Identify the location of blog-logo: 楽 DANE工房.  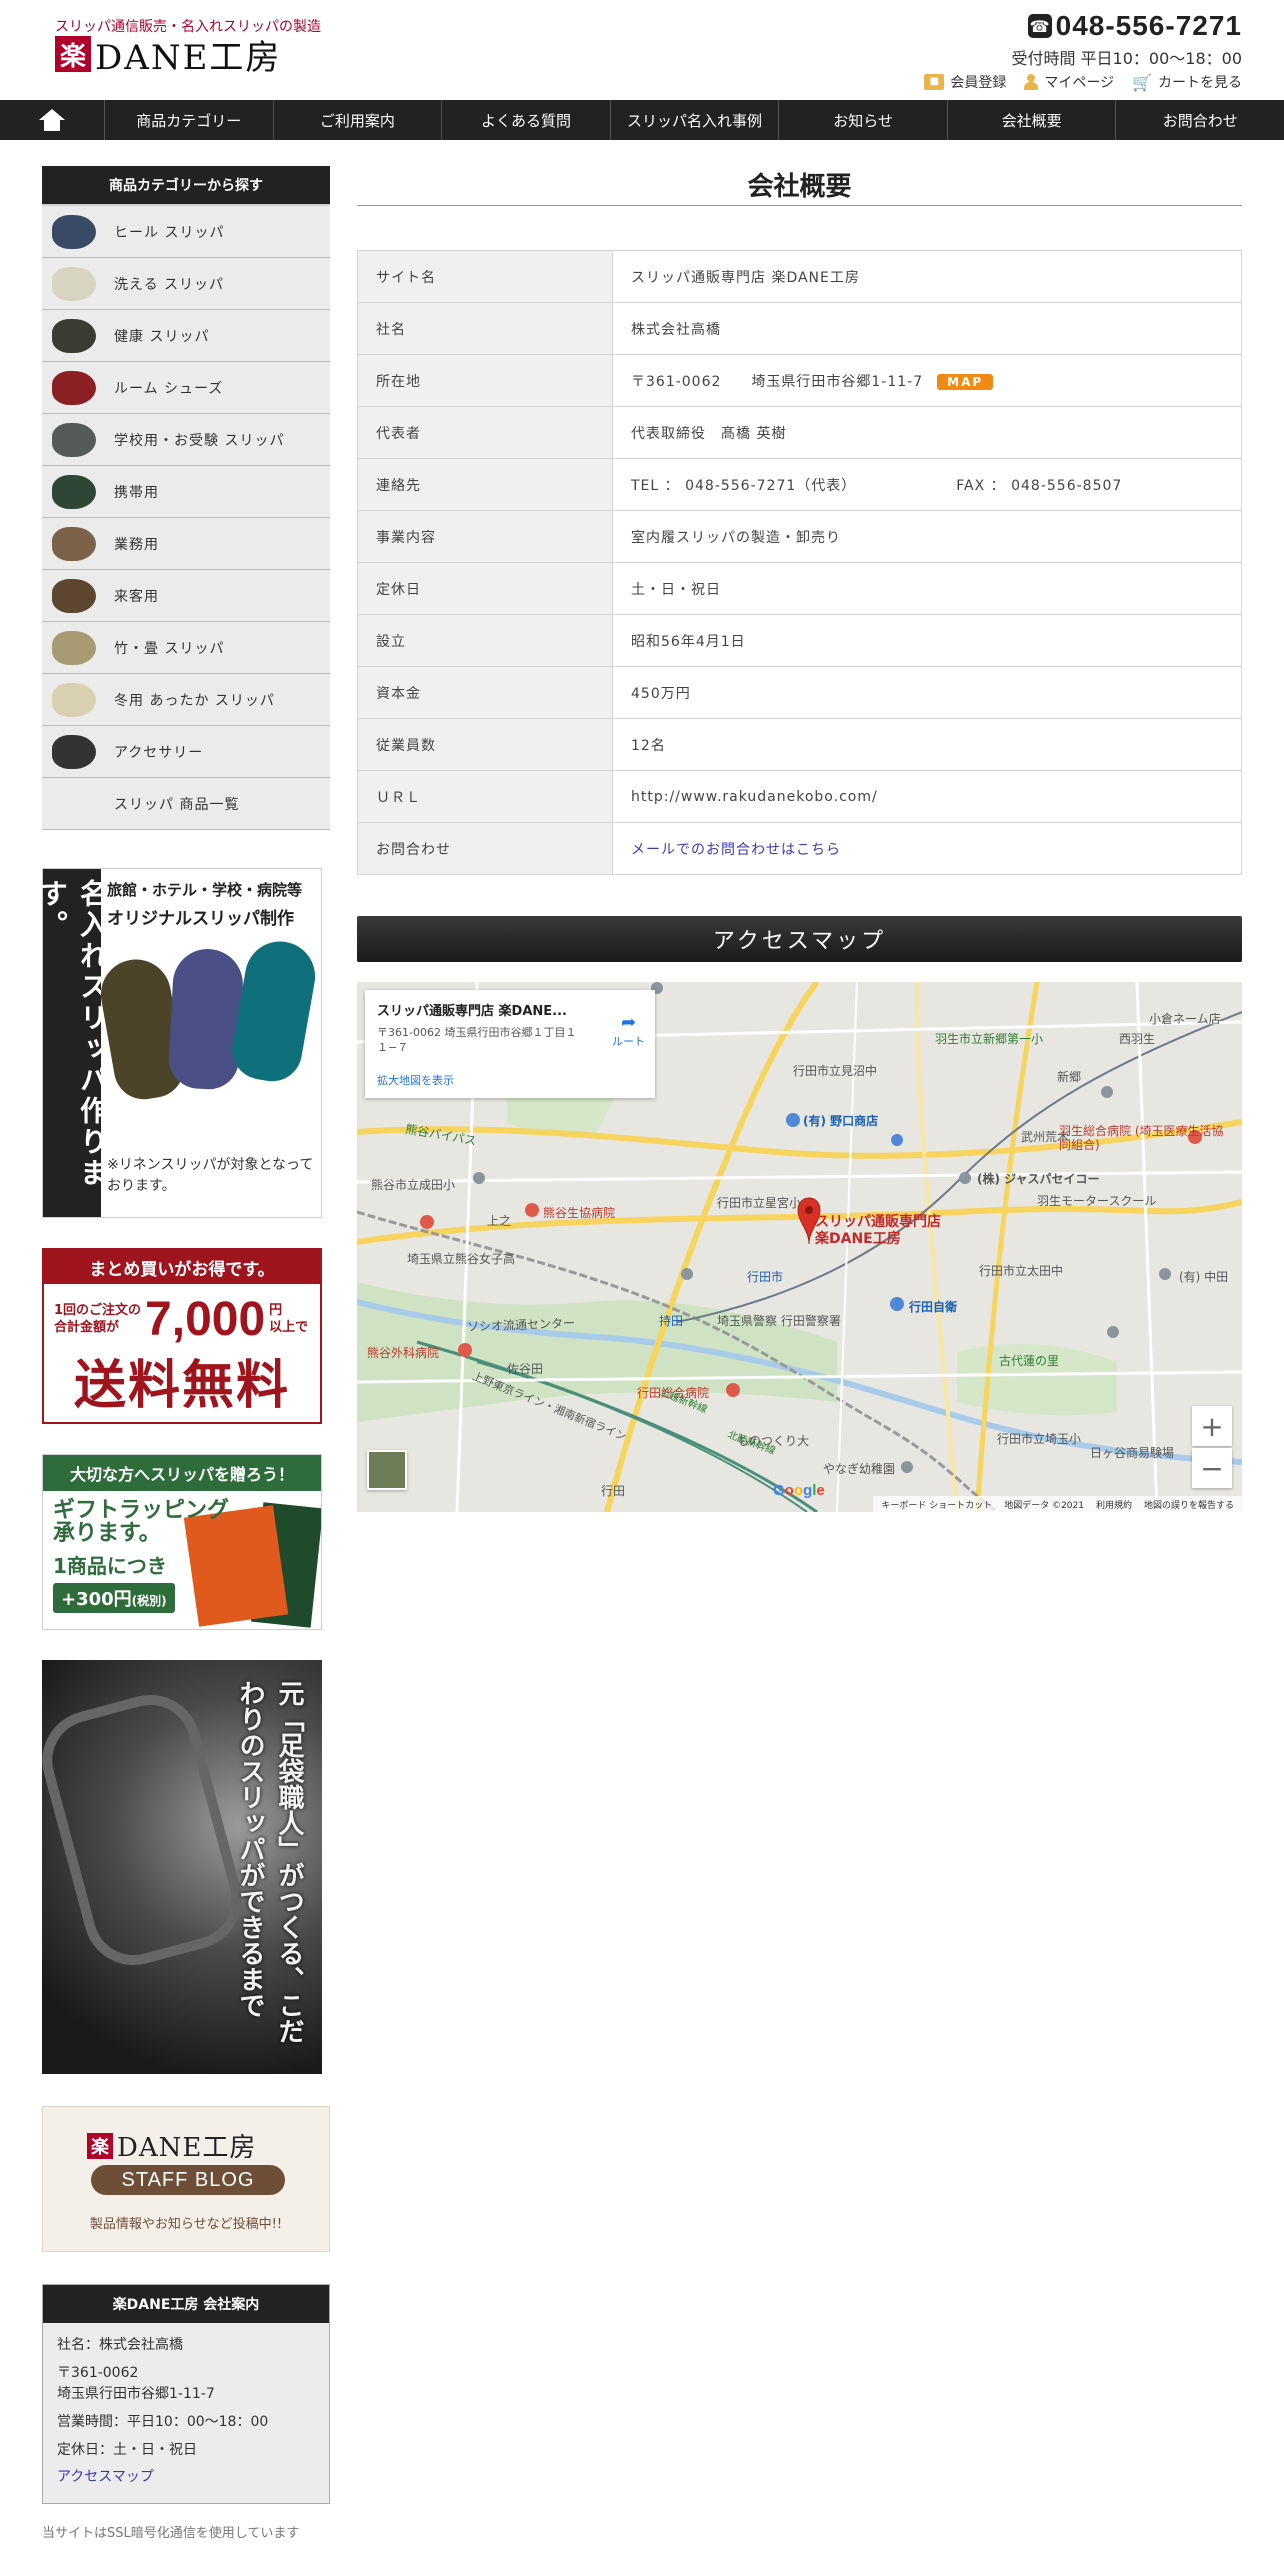
(171, 2145).